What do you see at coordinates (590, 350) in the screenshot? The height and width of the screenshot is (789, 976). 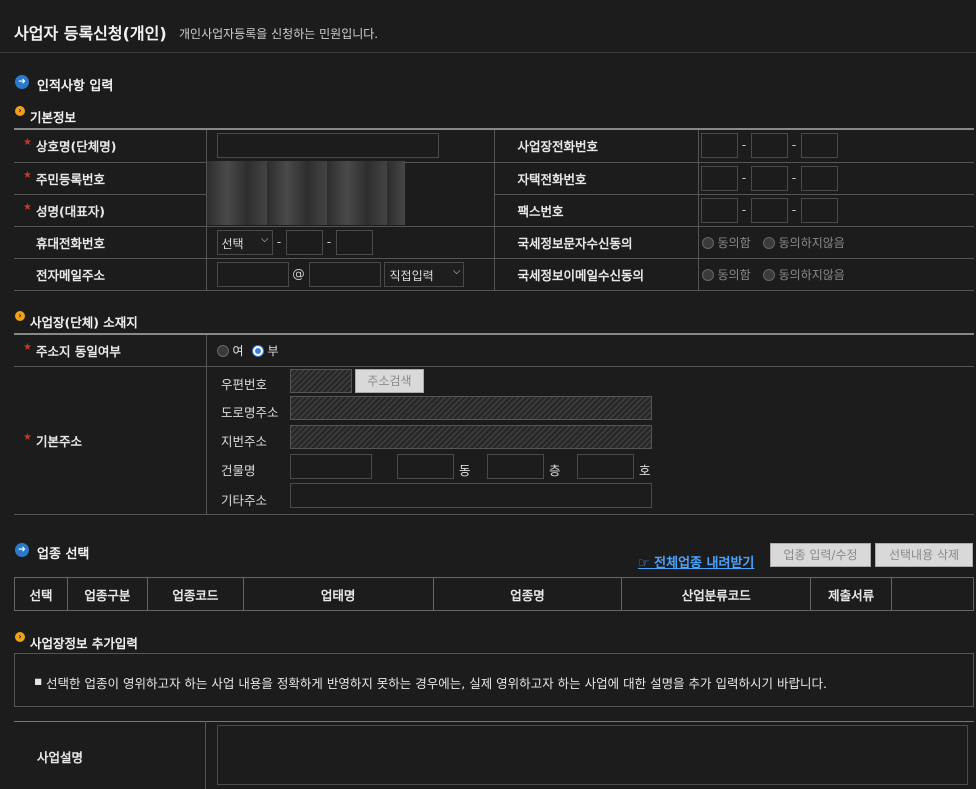 I see `same-address-options: 여 부` at bounding box center [590, 350].